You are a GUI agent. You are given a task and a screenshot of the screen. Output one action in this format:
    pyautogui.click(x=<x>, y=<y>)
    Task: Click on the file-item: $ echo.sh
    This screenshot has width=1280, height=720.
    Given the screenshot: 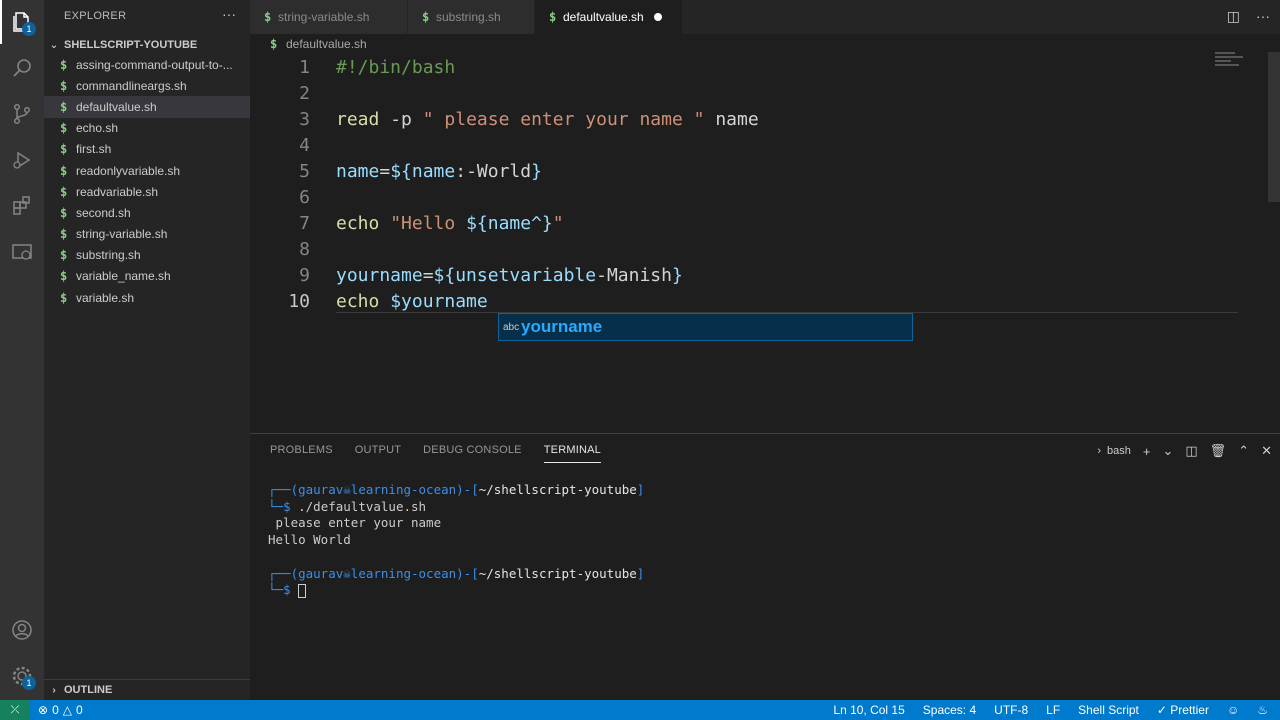 What is the action you would take?
    pyautogui.click(x=147, y=128)
    